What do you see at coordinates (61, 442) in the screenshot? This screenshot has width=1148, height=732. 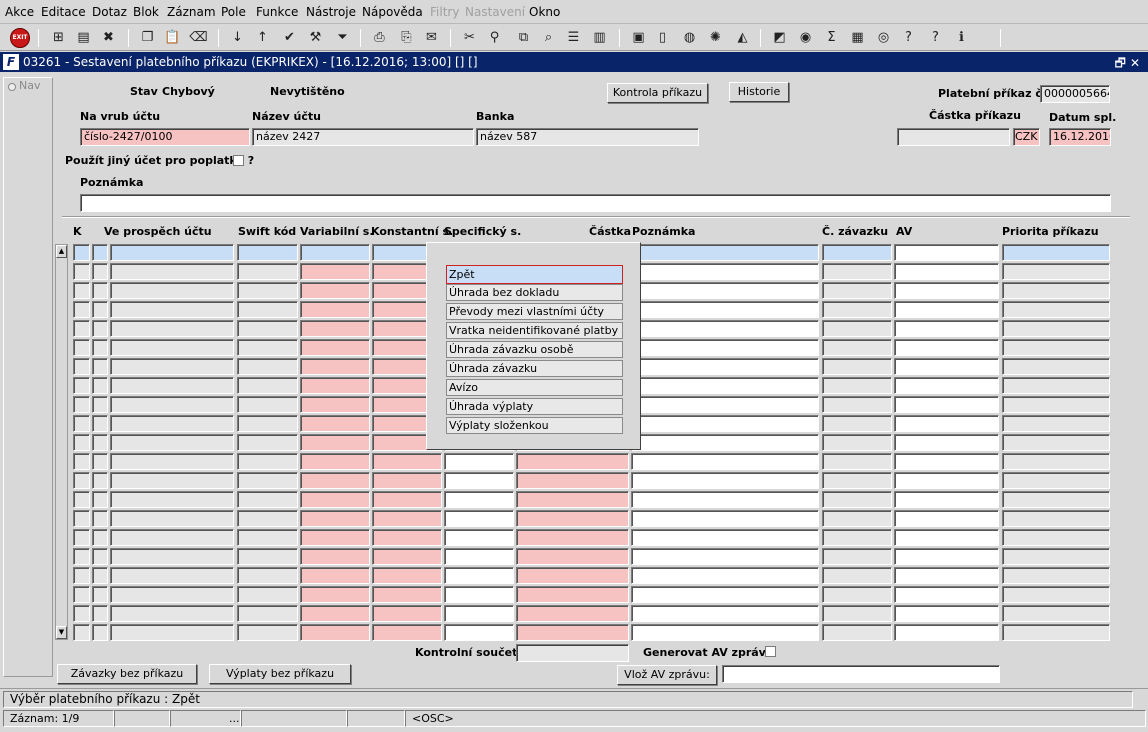 I see `table-scrollbar: ▲ ▼` at bounding box center [61, 442].